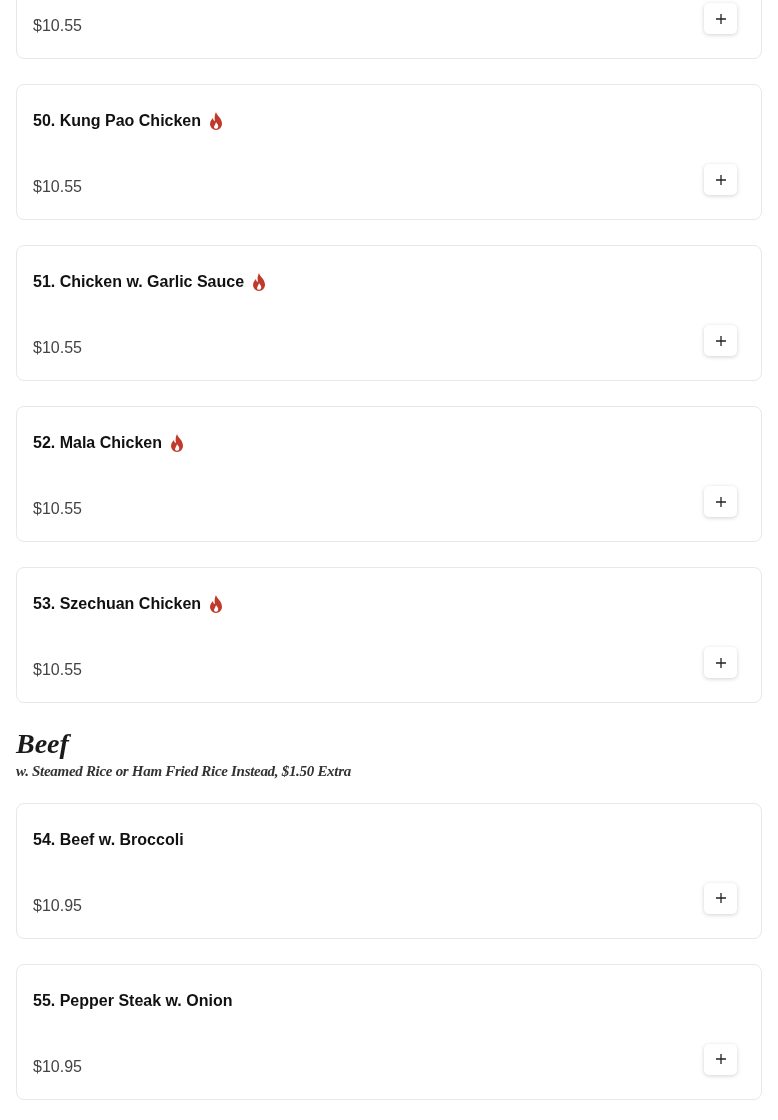 The height and width of the screenshot is (1120, 778). Describe the element at coordinates (133, 1000) in the screenshot. I see `item-name: 55. Pepper Steak w. Onion` at that location.